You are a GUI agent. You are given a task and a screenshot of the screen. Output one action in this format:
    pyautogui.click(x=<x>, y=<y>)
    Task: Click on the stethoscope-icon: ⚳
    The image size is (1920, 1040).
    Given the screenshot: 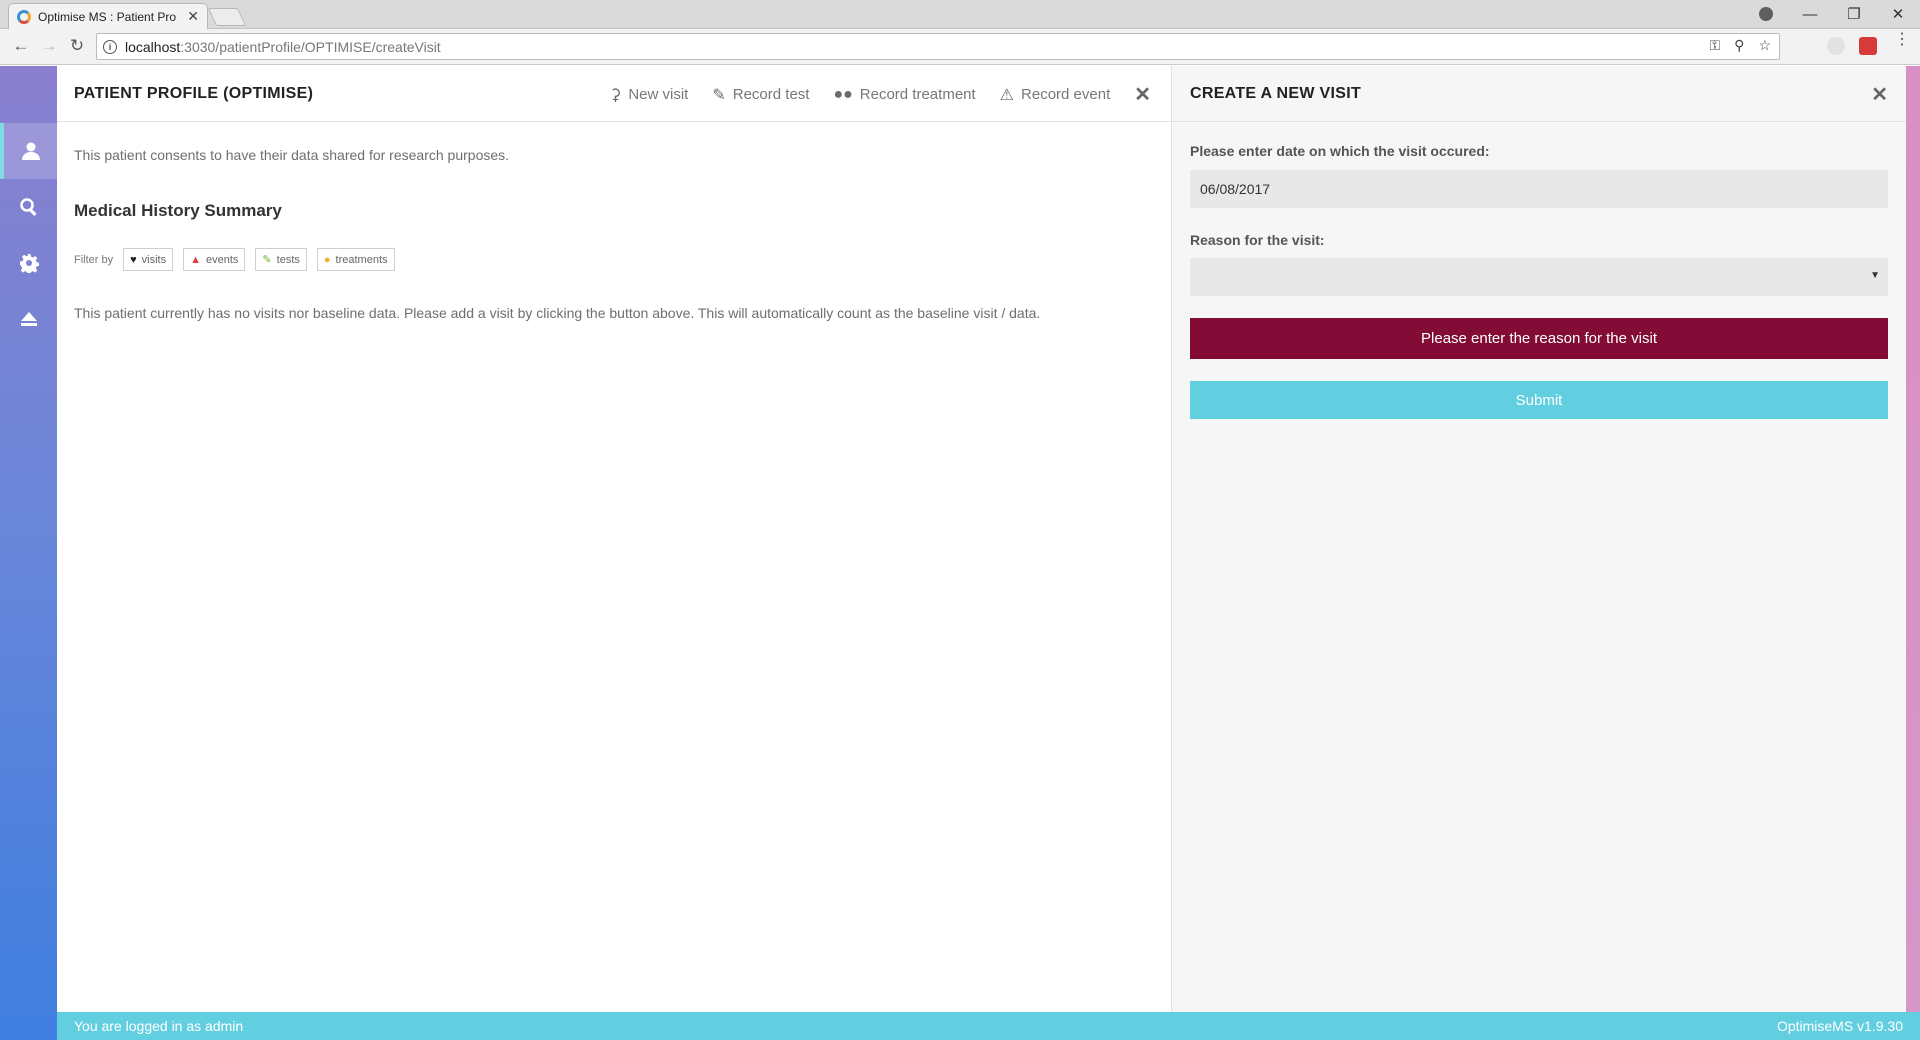 What is the action you would take?
    pyautogui.click(x=615, y=95)
    